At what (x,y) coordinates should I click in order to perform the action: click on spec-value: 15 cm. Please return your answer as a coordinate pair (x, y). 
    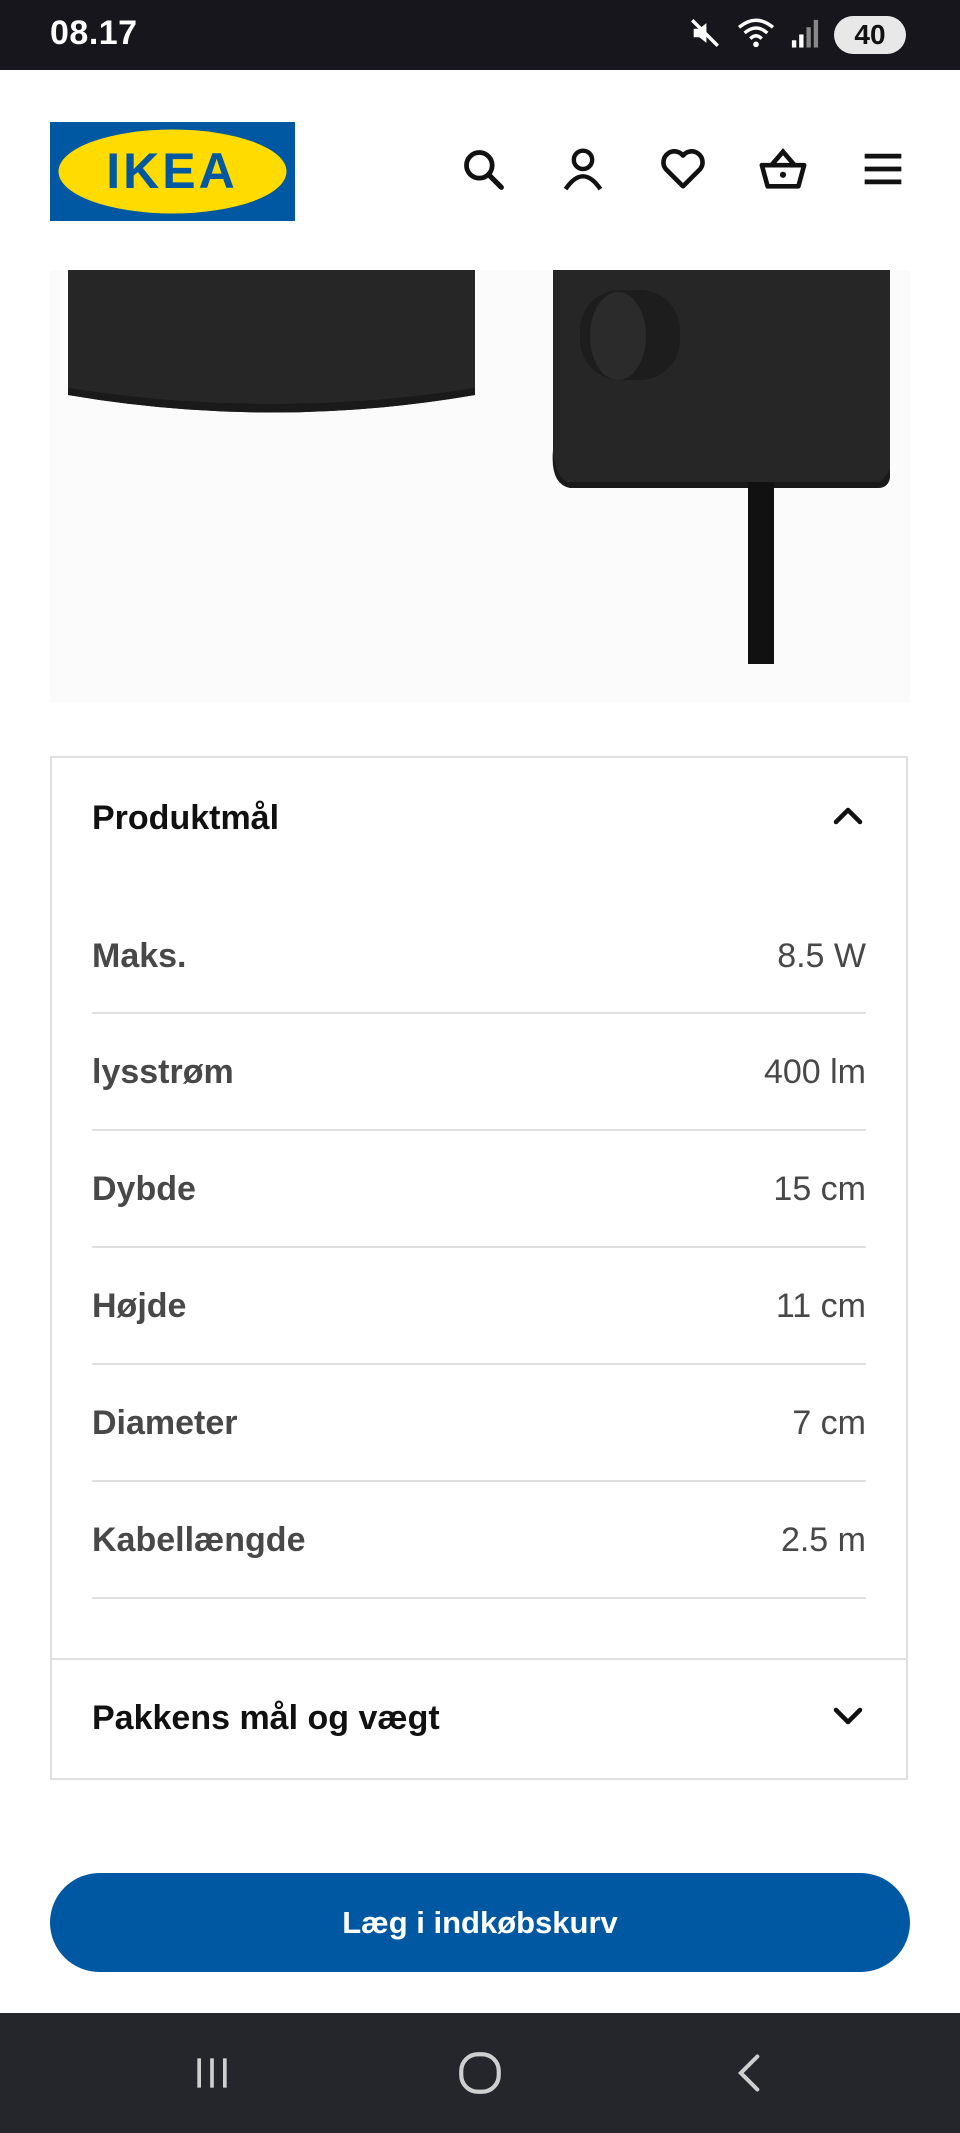
    Looking at the image, I should click on (819, 1189).